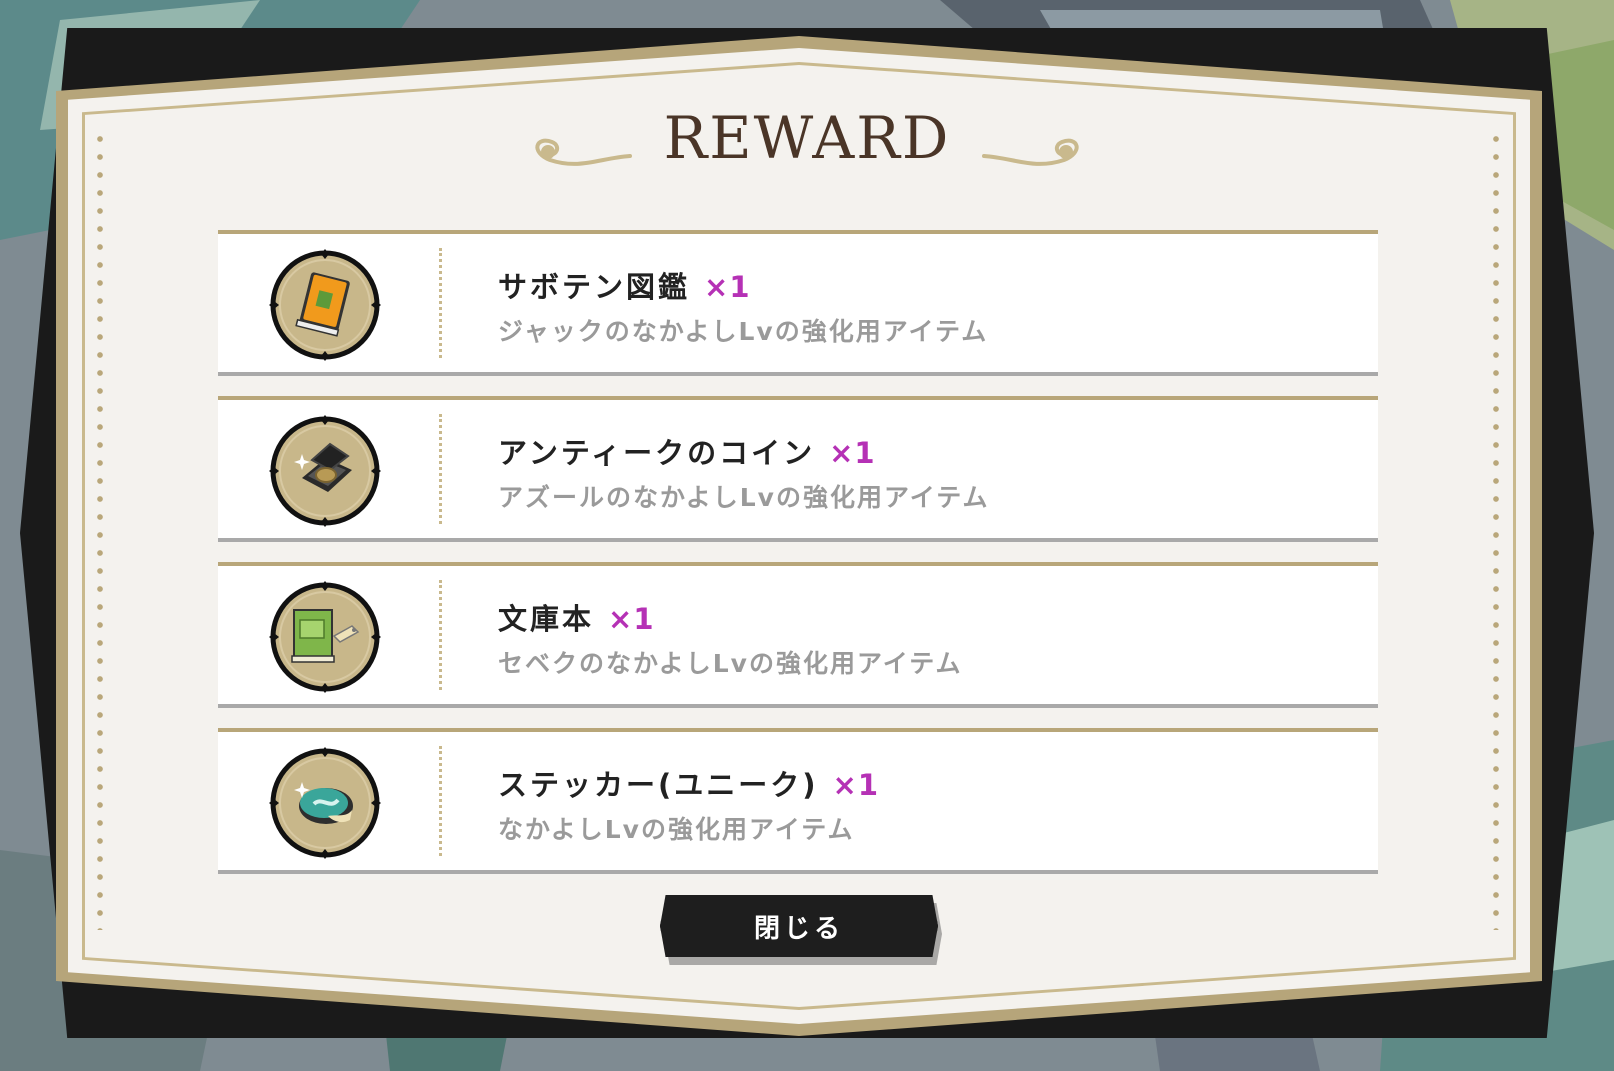 The width and height of the screenshot is (1614, 1071). Describe the element at coordinates (325, 471) in the screenshot. I see `antique-coin-icon` at that location.